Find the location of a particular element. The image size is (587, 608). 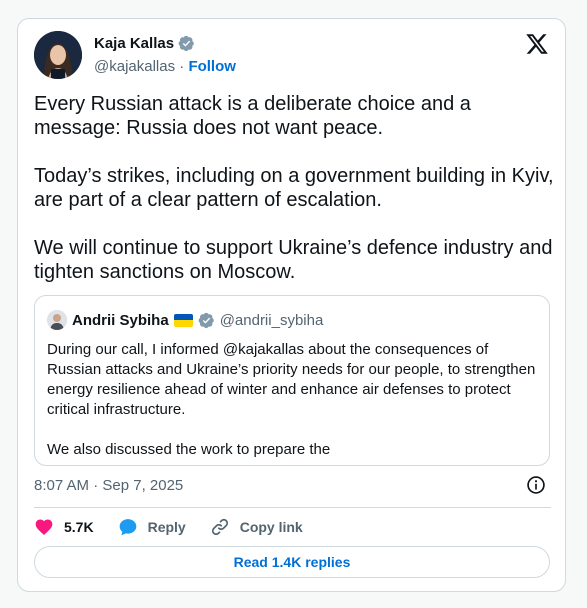

author-handle-row: @kajakallas · Follow is located at coordinates (165, 66).